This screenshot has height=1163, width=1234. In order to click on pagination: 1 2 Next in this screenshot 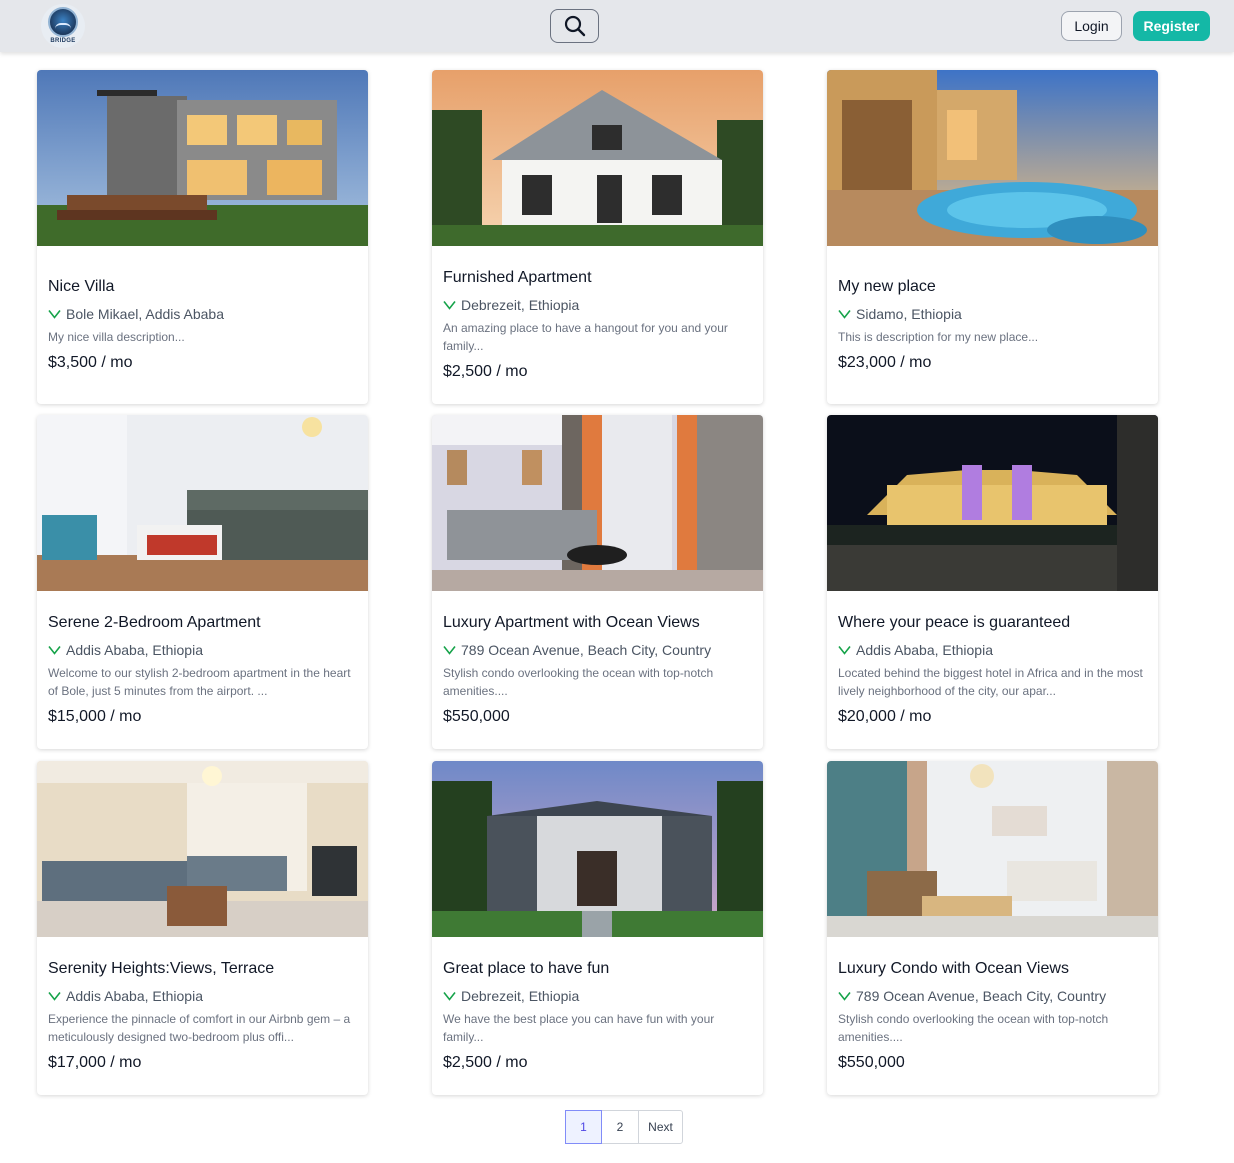, I will do `click(624, 1127)`.